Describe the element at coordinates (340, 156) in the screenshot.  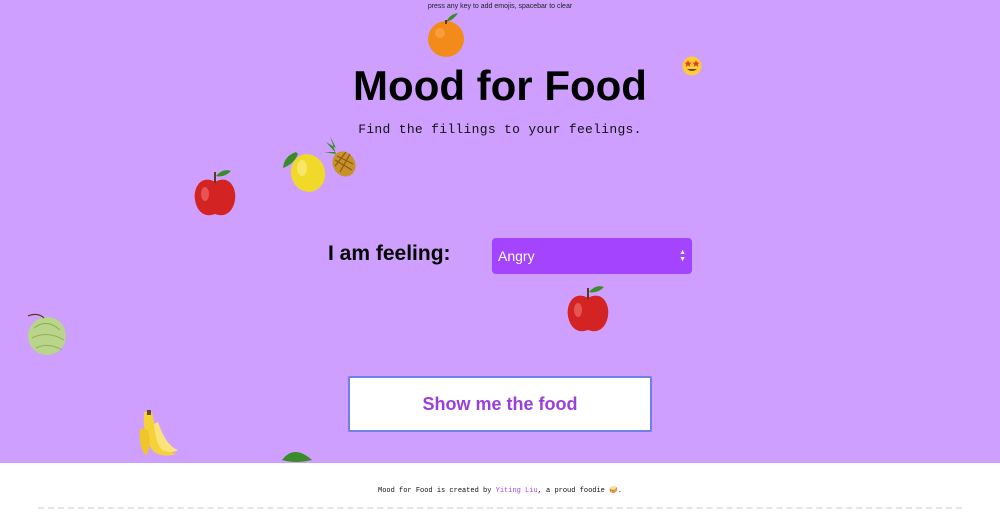
I see `pineapple-icon` at that location.